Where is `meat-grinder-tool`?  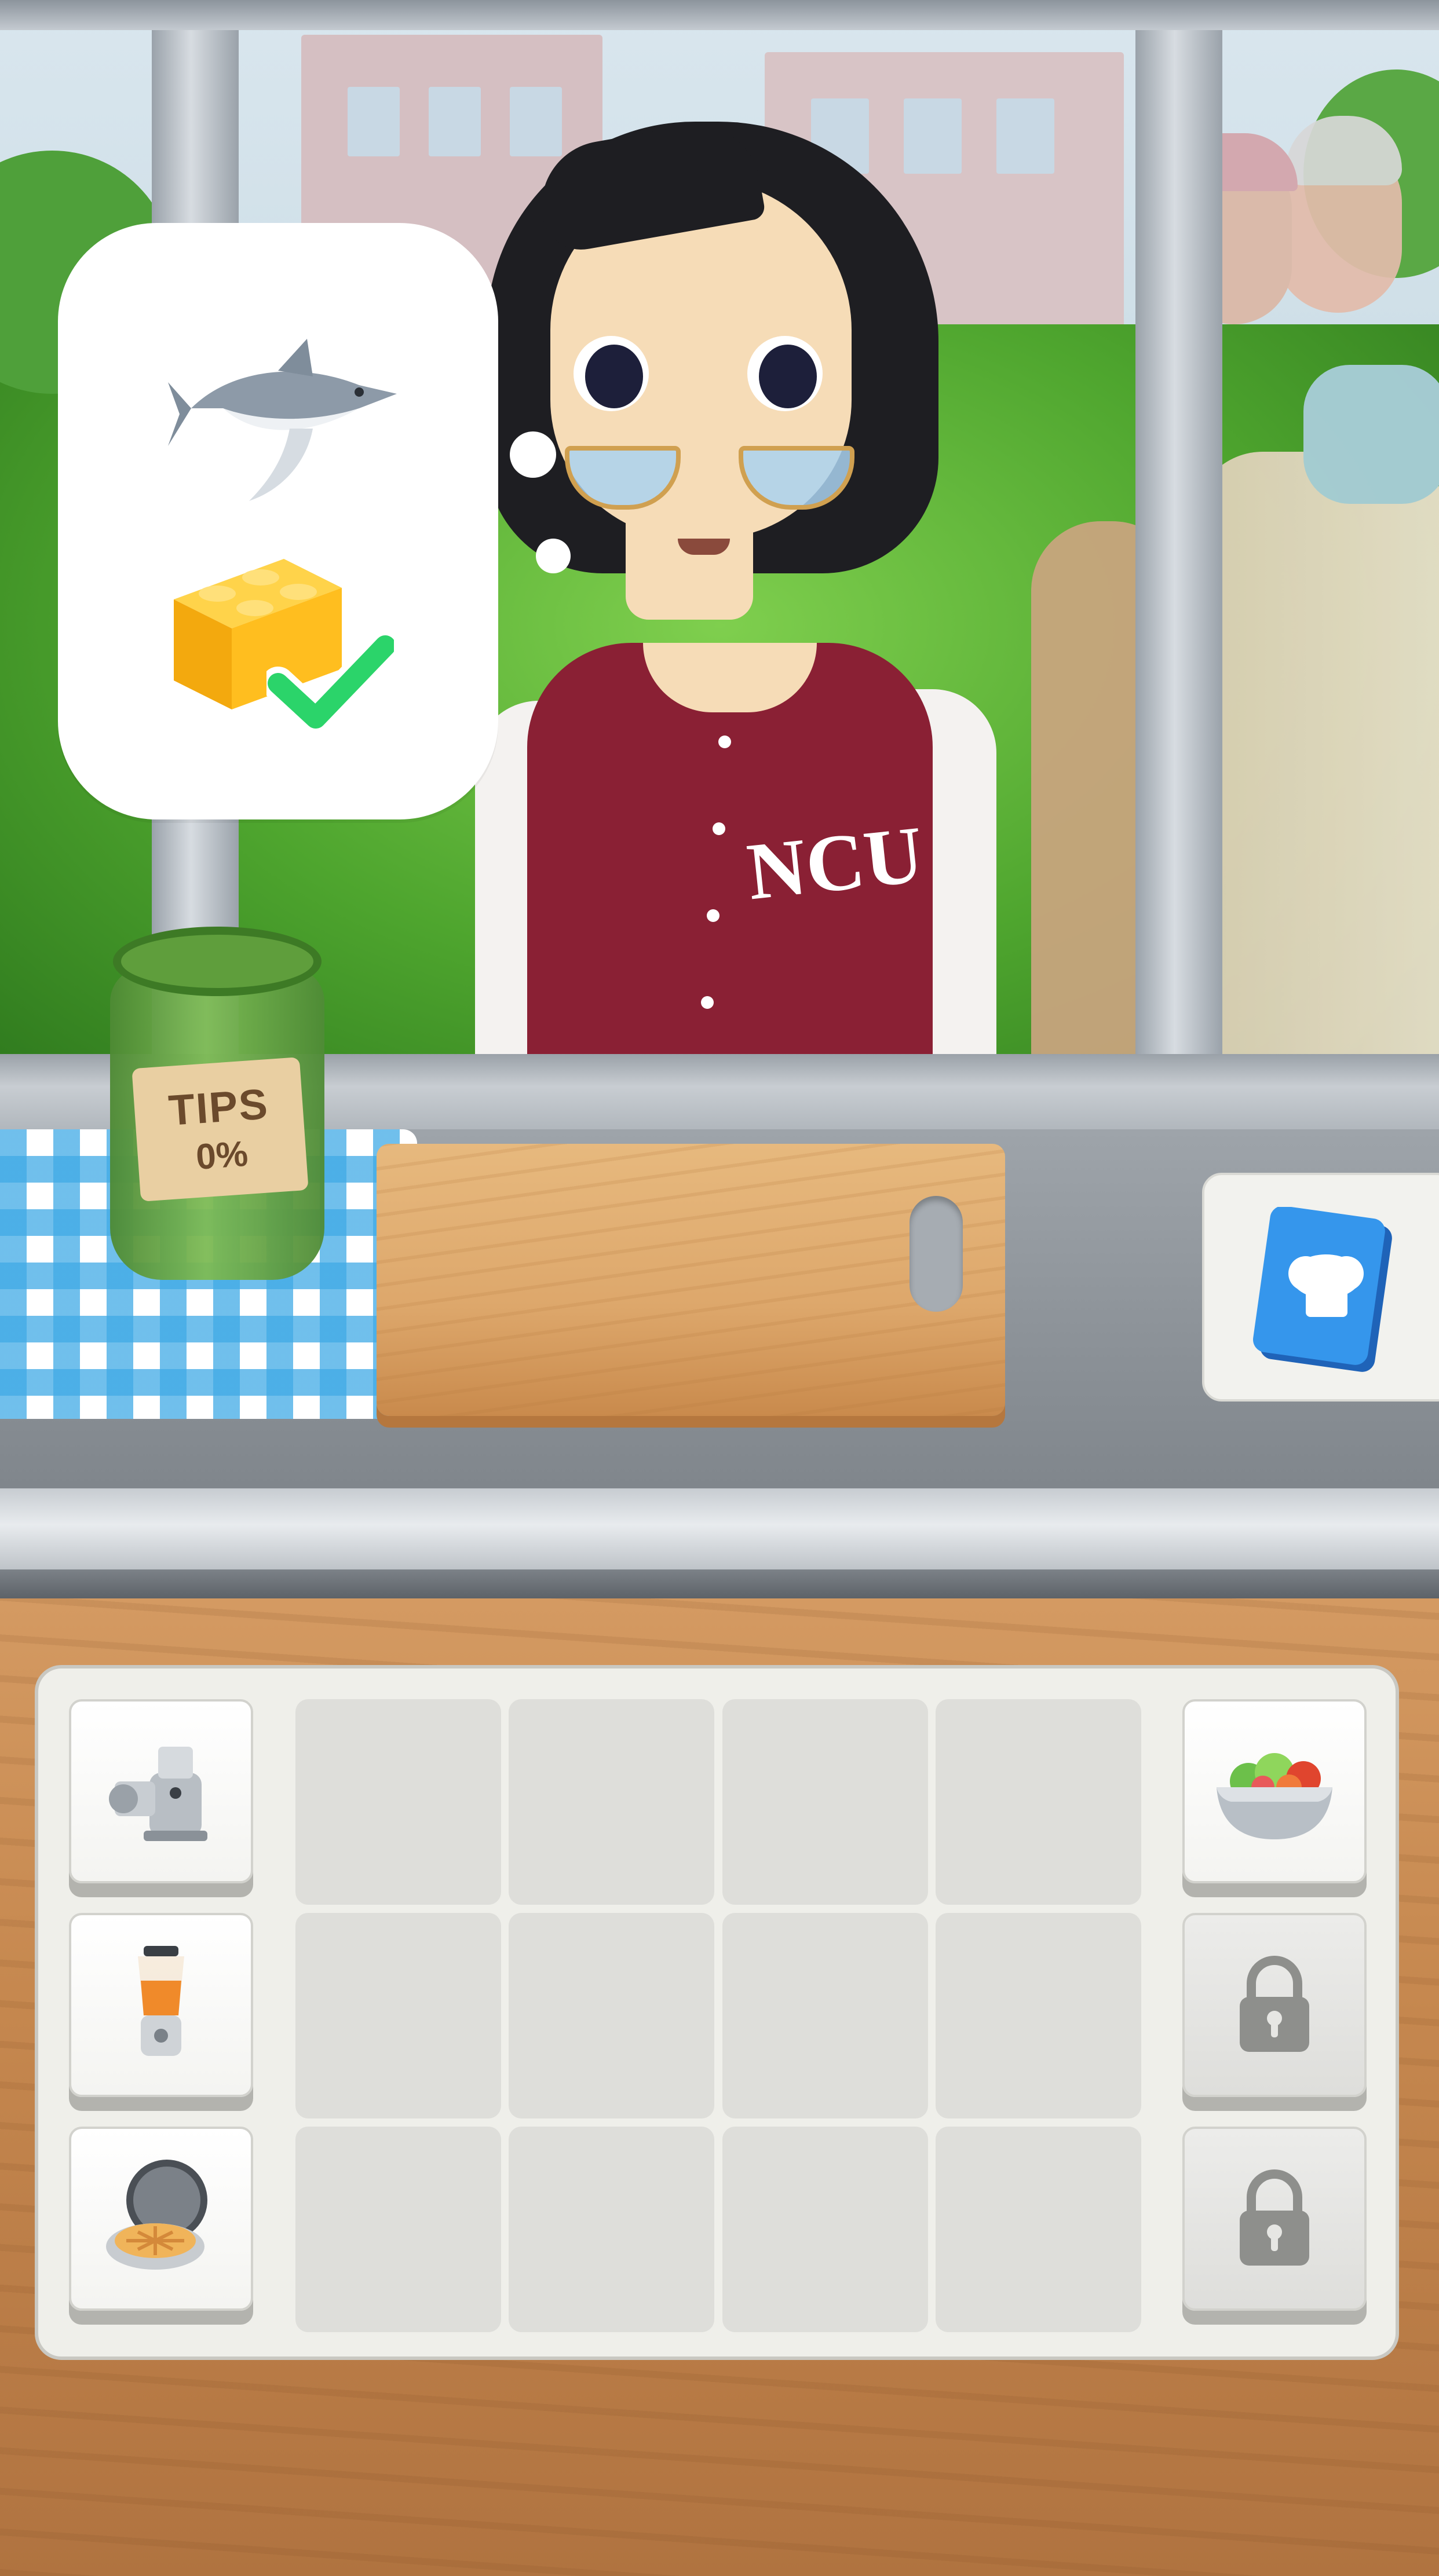
meat-grinder-tool is located at coordinates (161, 1791).